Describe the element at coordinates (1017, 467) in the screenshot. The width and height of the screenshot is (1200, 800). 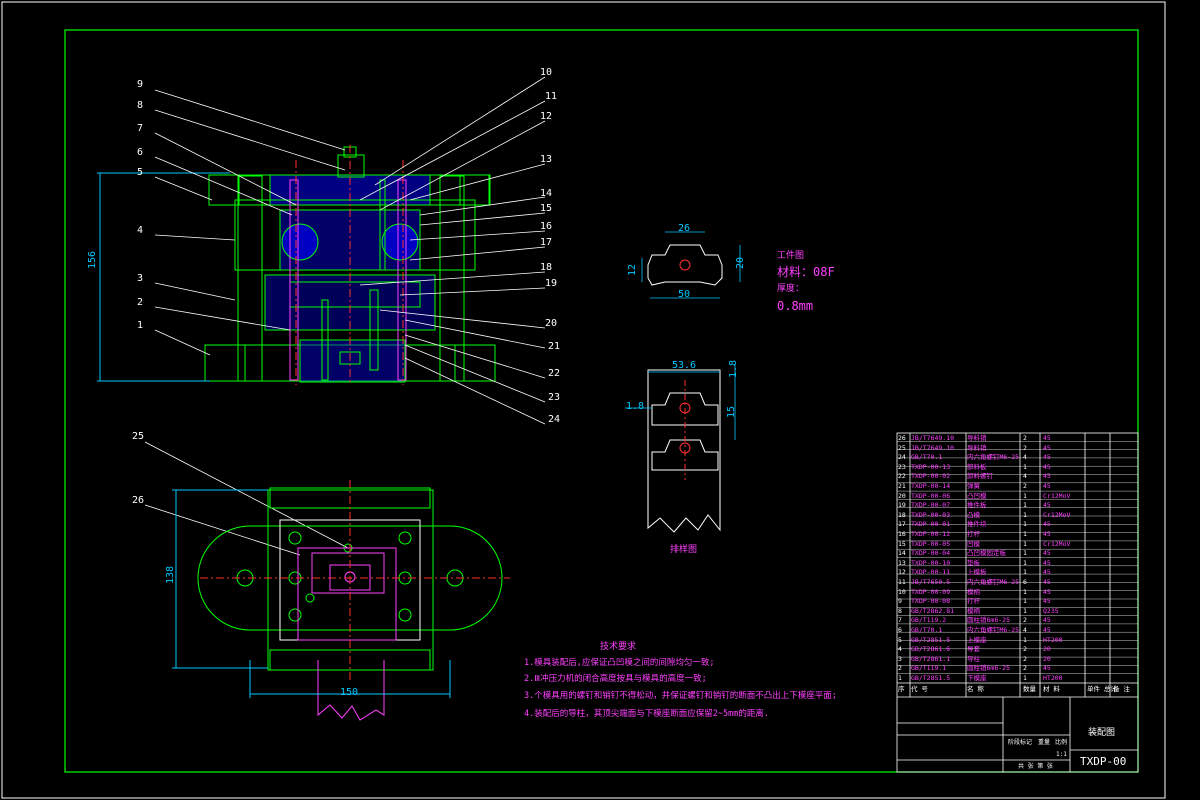
I see `bom-row: 23 TXDP-00-13 卸料板 1 45` at that location.